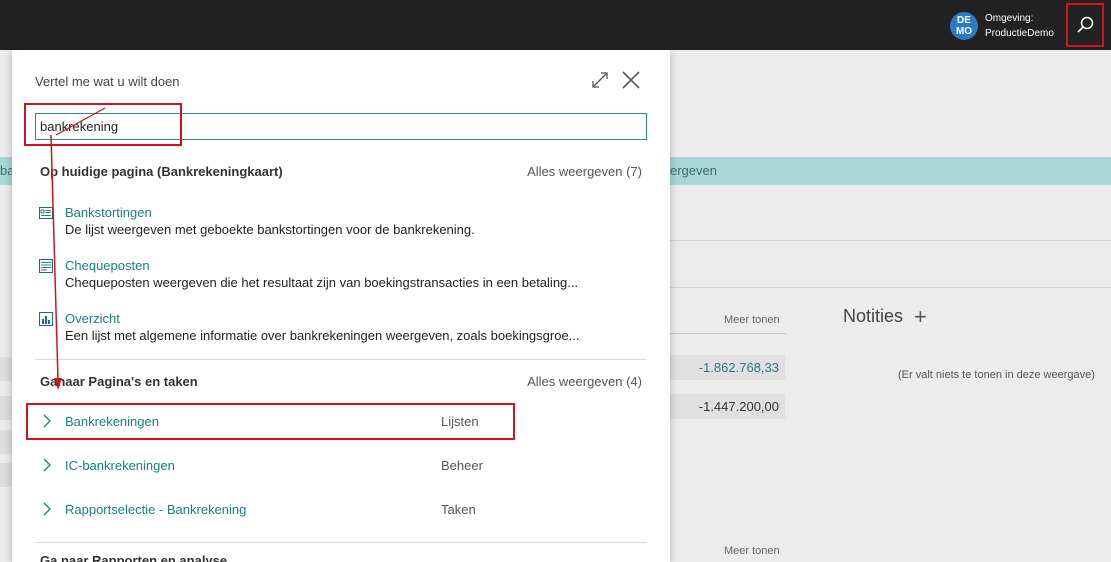  What do you see at coordinates (462, 465) in the screenshot?
I see `nav-item-category: Beheer` at bounding box center [462, 465].